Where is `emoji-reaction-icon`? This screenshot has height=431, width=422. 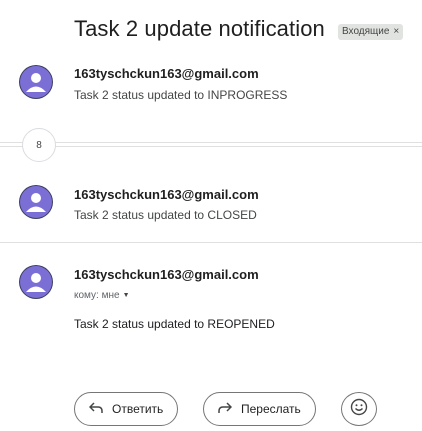
emoji-reaction-icon is located at coordinates (359, 409).